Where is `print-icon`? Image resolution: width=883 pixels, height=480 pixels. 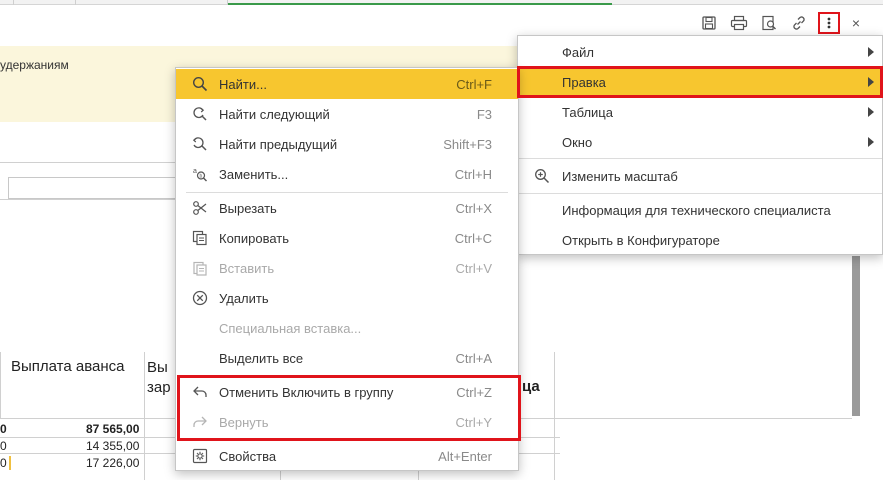
print-icon is located at coordinates (739, 23).